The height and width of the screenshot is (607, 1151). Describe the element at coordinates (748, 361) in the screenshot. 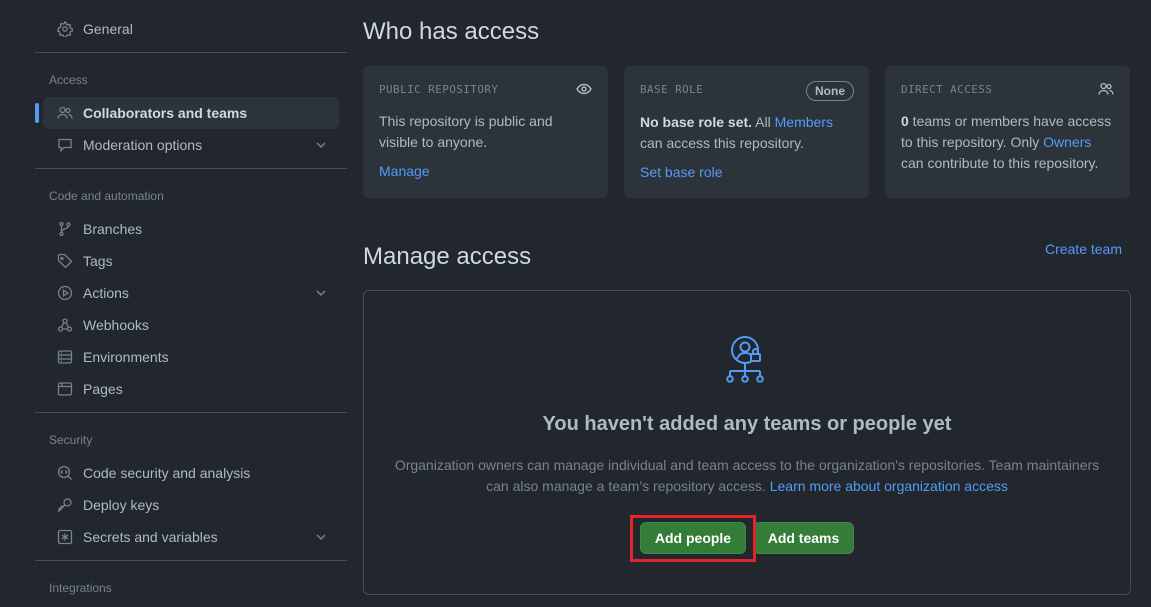

I see `person-lock-icon` at that location.